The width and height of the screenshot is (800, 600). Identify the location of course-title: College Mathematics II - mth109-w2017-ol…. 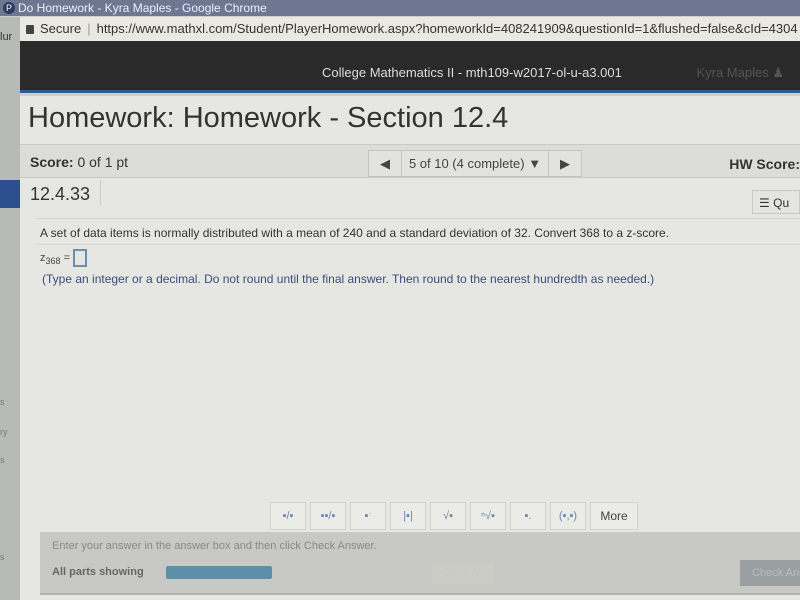
(472, 72).